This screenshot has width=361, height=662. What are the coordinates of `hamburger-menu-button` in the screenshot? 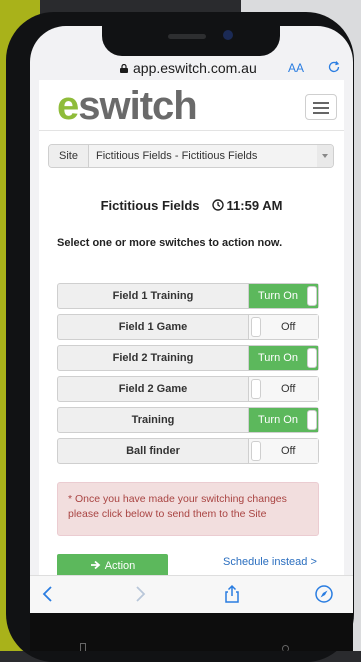 It's located at (321, 107).